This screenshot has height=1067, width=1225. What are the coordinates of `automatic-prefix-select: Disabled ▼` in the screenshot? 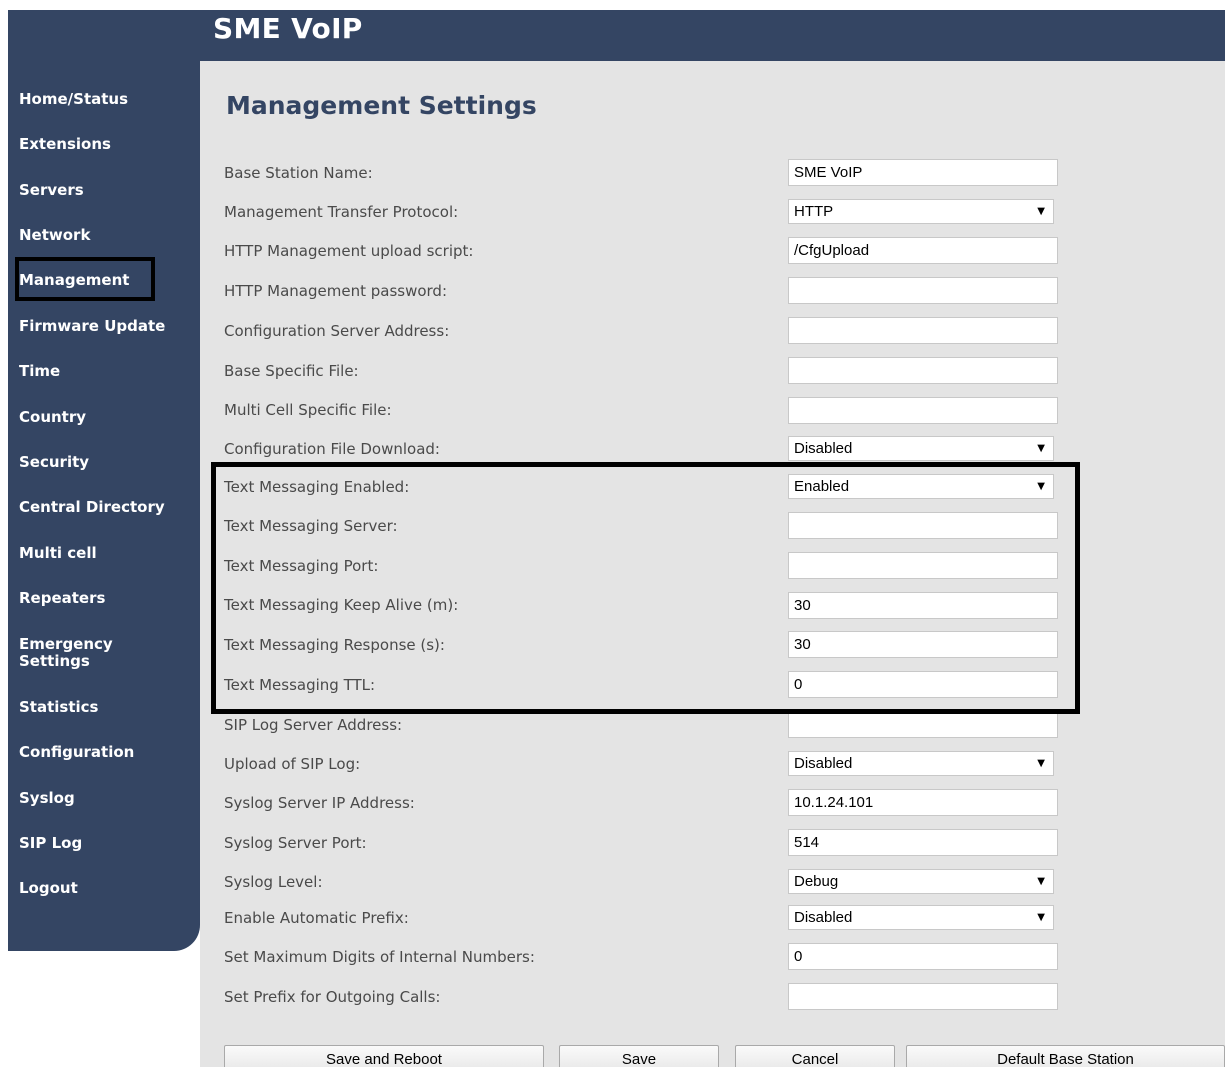 It's located at (921, 917).